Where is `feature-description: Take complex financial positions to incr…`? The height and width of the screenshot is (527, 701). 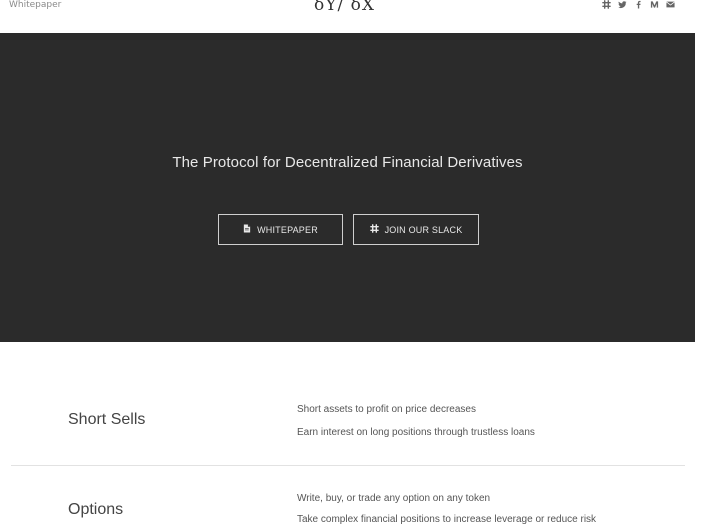
feature-description: Take complex financial positions to incr… is located at coordinates (447, 519).